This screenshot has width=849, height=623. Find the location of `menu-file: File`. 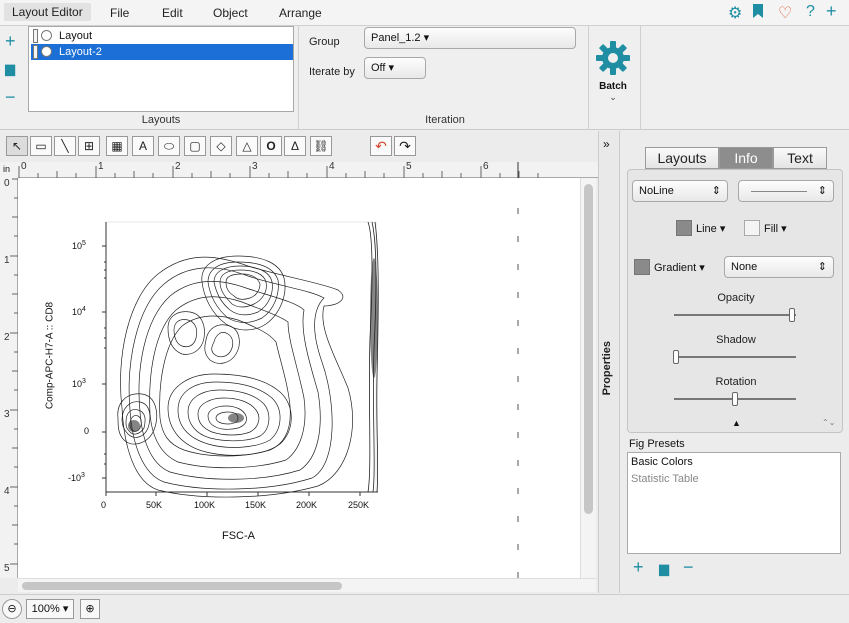

menu-file: File is located at coordinates (119, 13).